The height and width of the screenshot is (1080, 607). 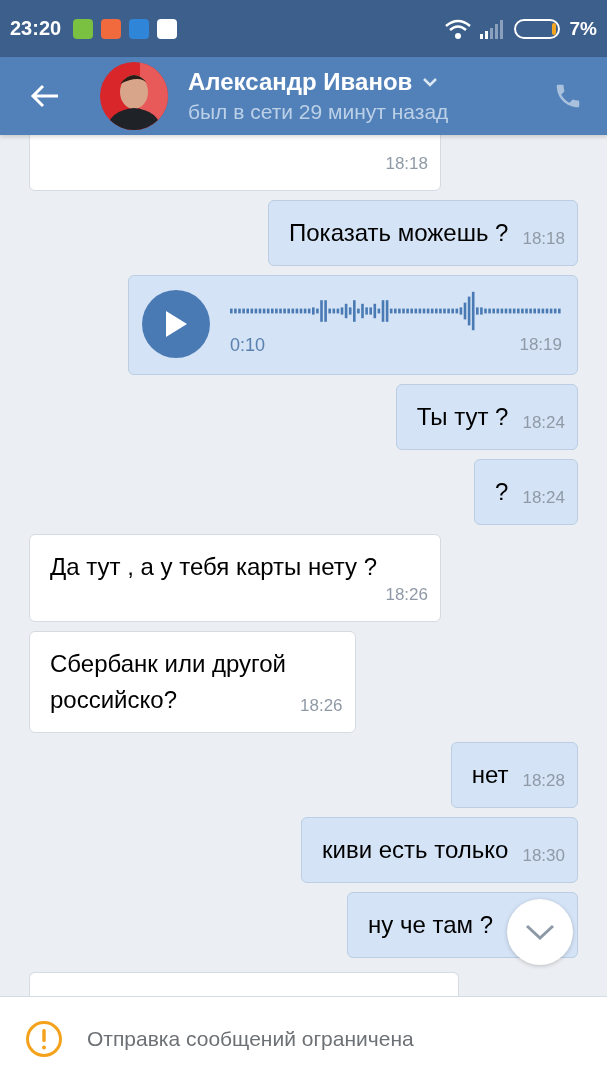 I want to click on message-text: киви есть только, so click(x=415, y=850).